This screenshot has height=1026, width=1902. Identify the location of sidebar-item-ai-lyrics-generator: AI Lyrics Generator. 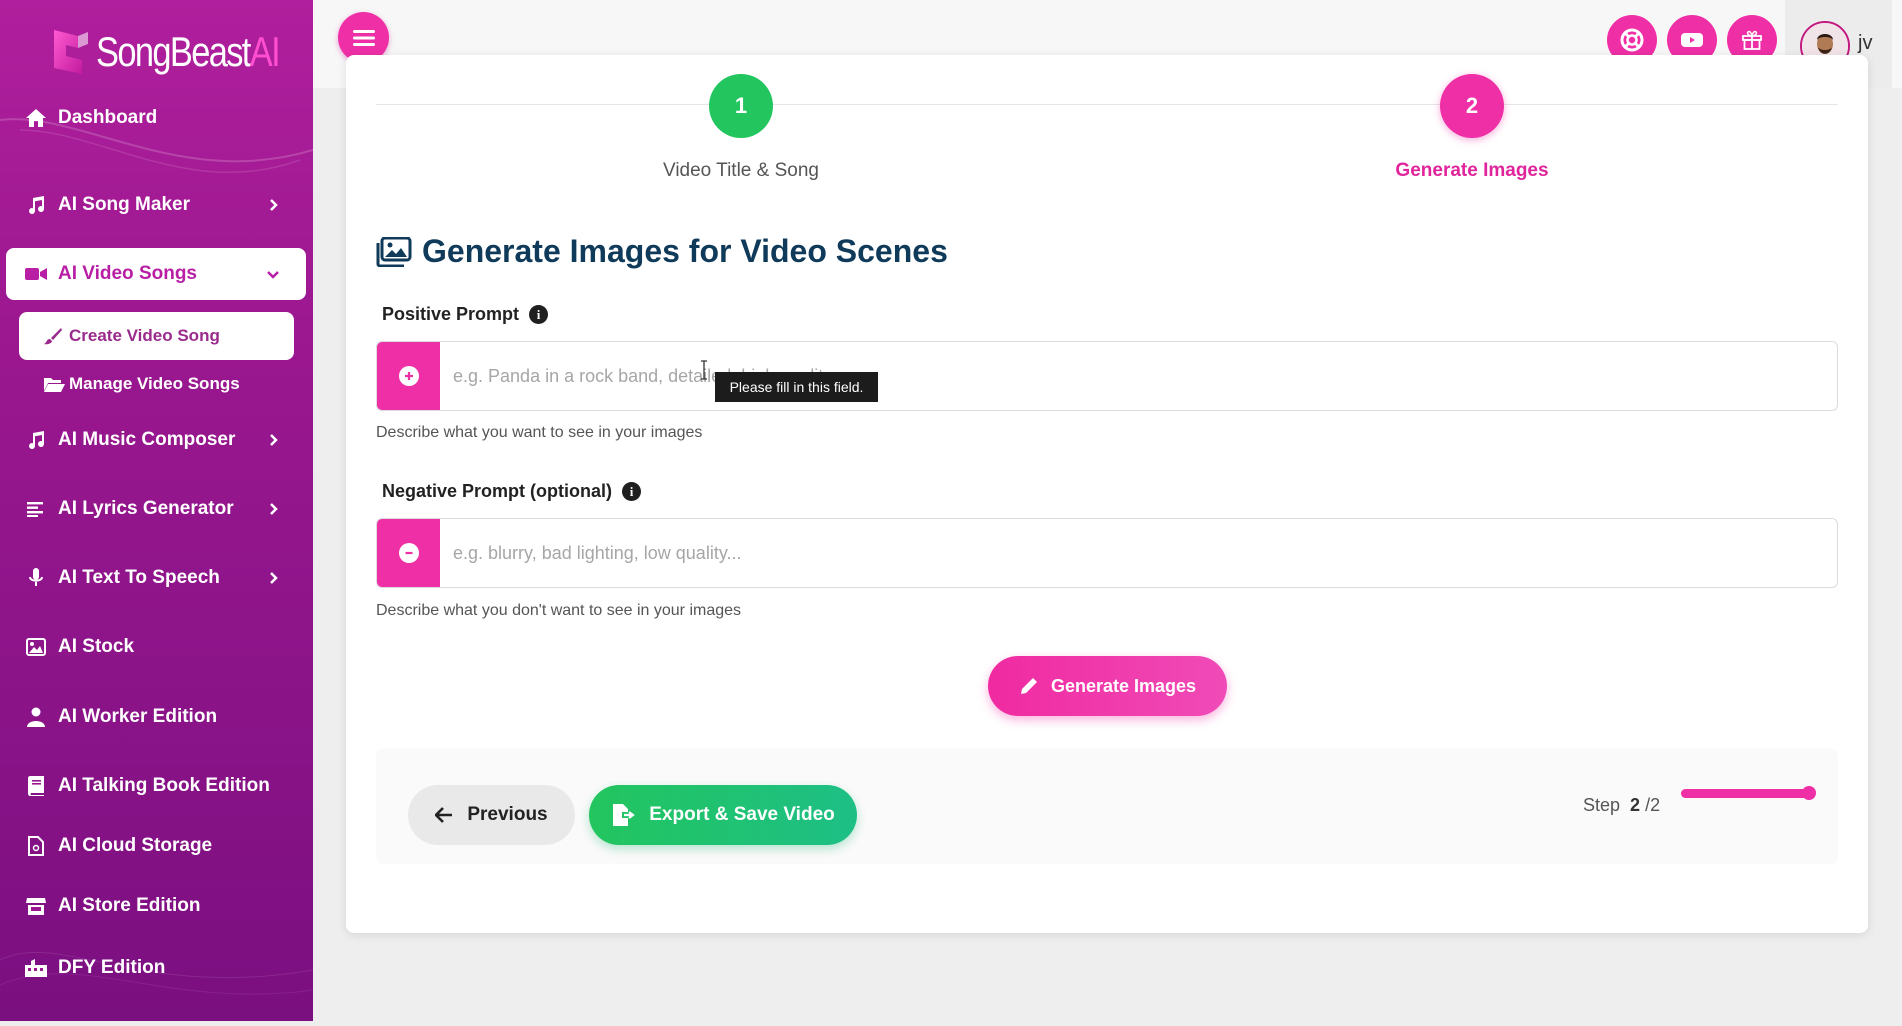
(156, 509).